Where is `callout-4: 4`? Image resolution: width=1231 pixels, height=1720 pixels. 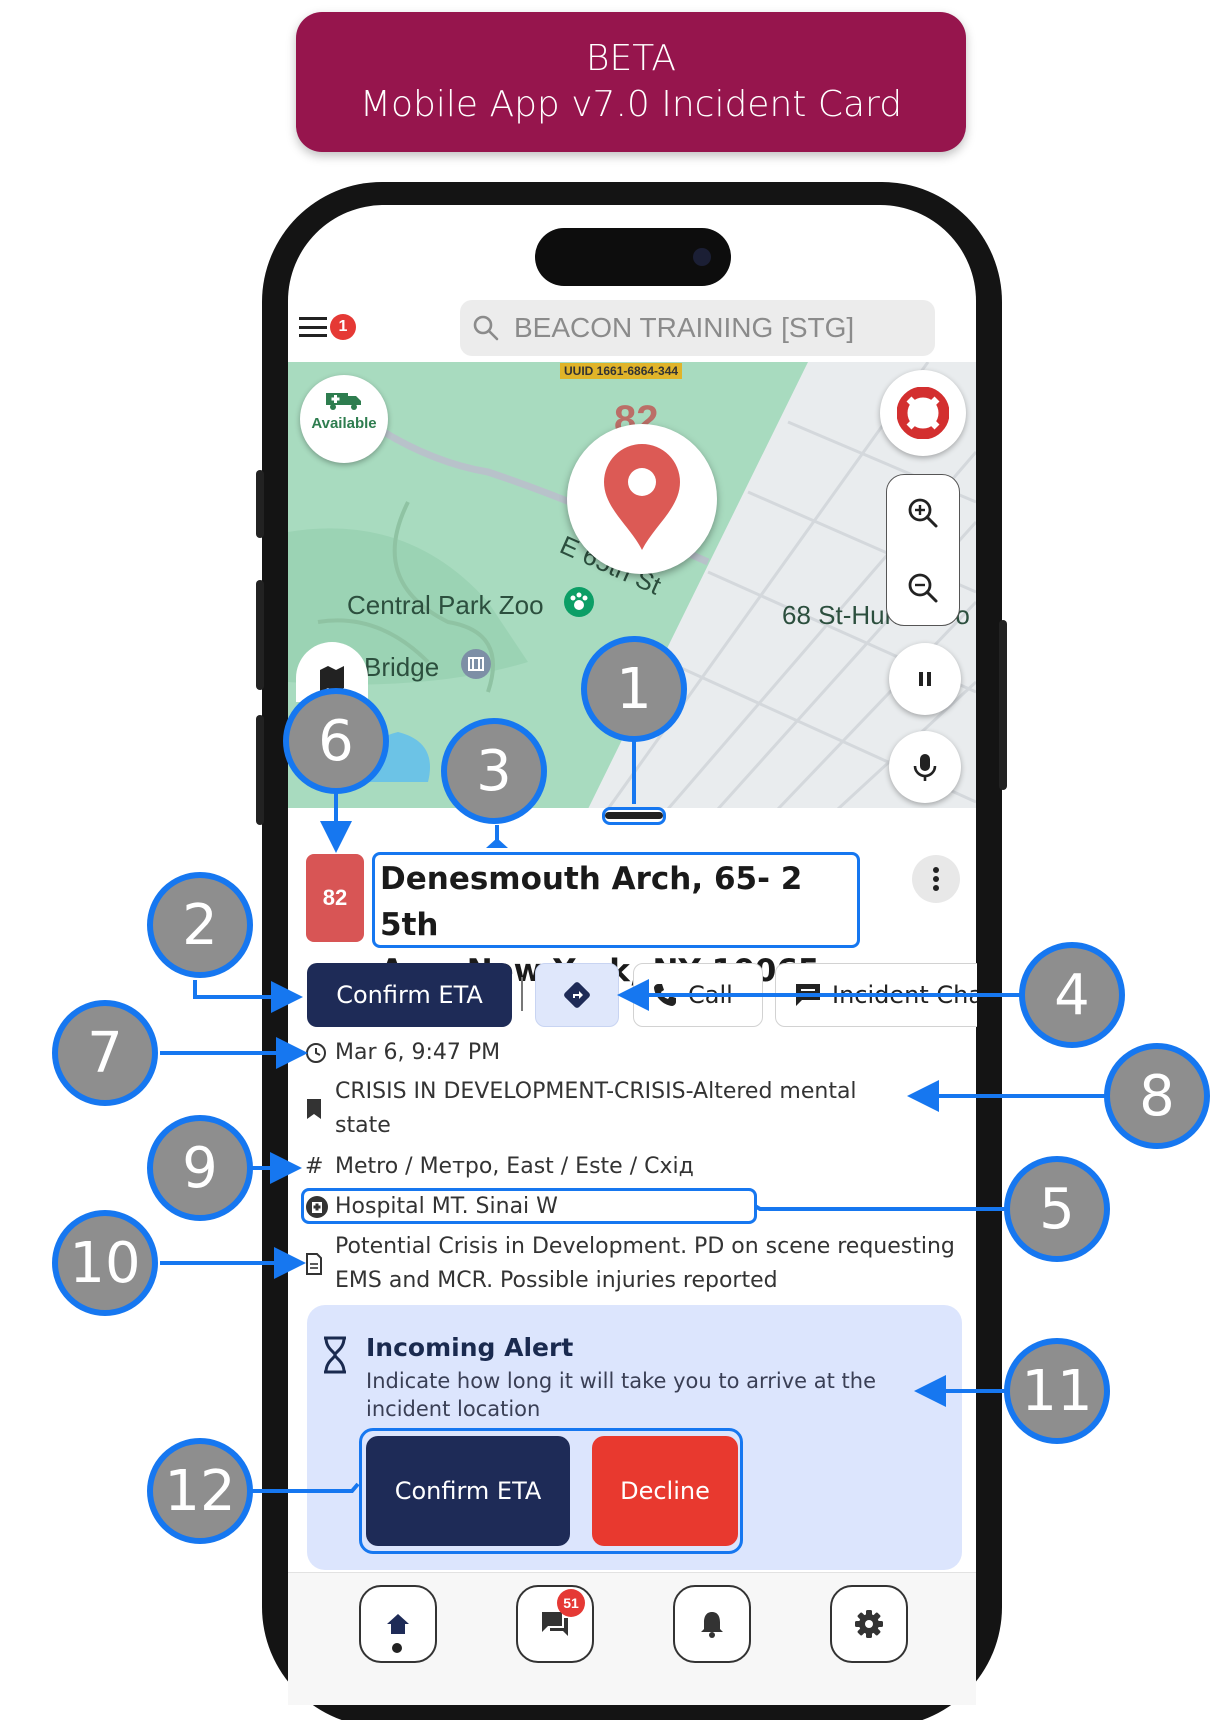
callout-4: 4 is located at coordinates (1072, 995).